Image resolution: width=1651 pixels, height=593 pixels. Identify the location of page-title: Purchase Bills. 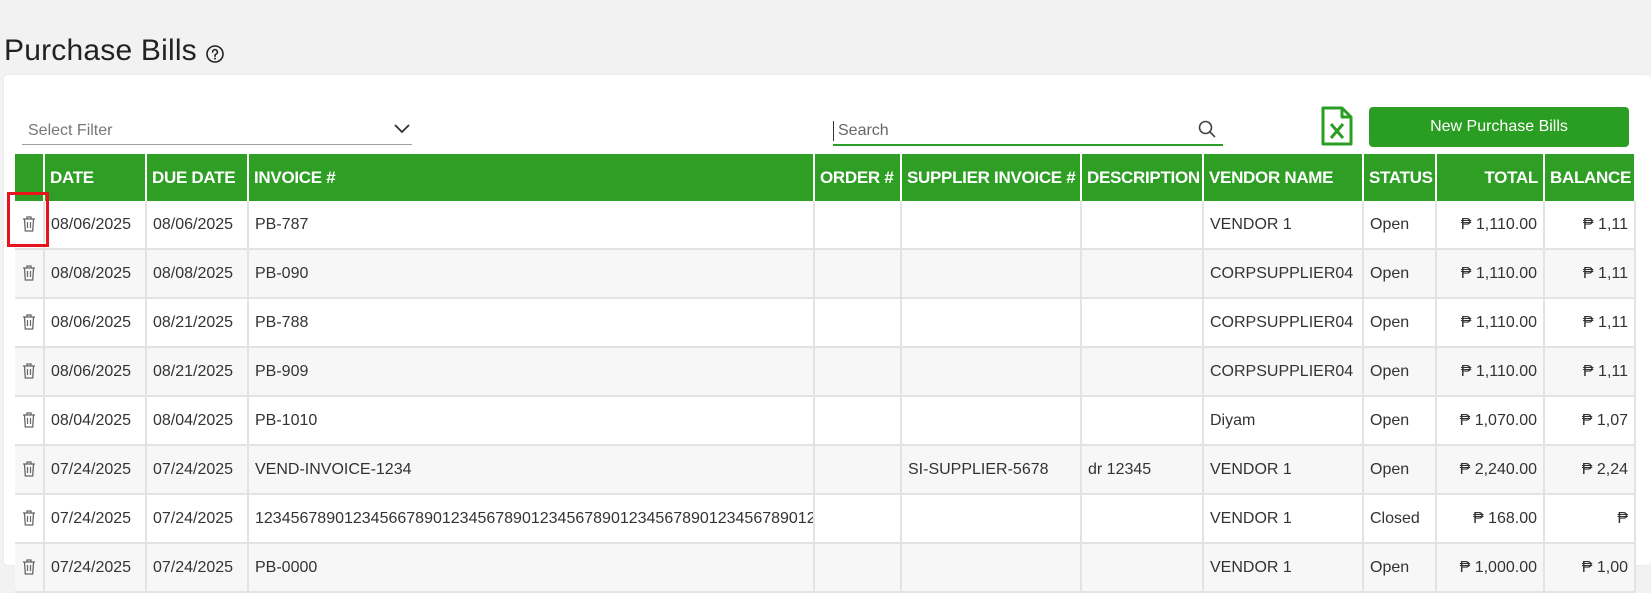
(114, 51).